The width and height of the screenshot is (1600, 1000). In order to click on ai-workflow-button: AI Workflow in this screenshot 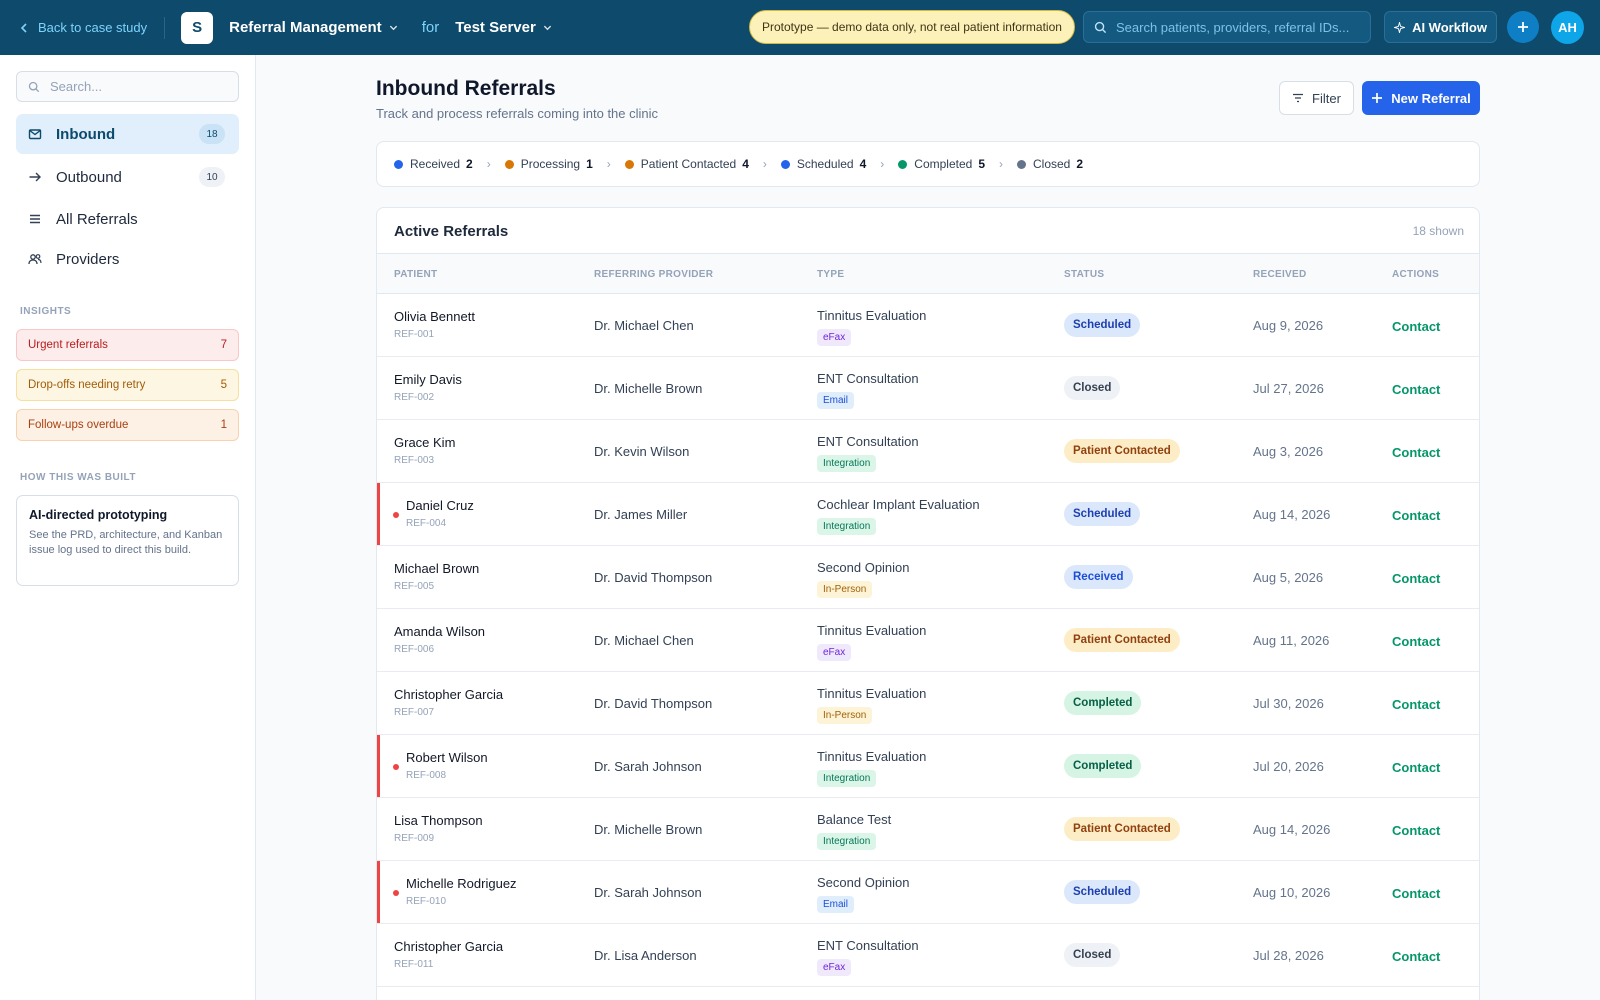, I will do `click(1440, 27)`.